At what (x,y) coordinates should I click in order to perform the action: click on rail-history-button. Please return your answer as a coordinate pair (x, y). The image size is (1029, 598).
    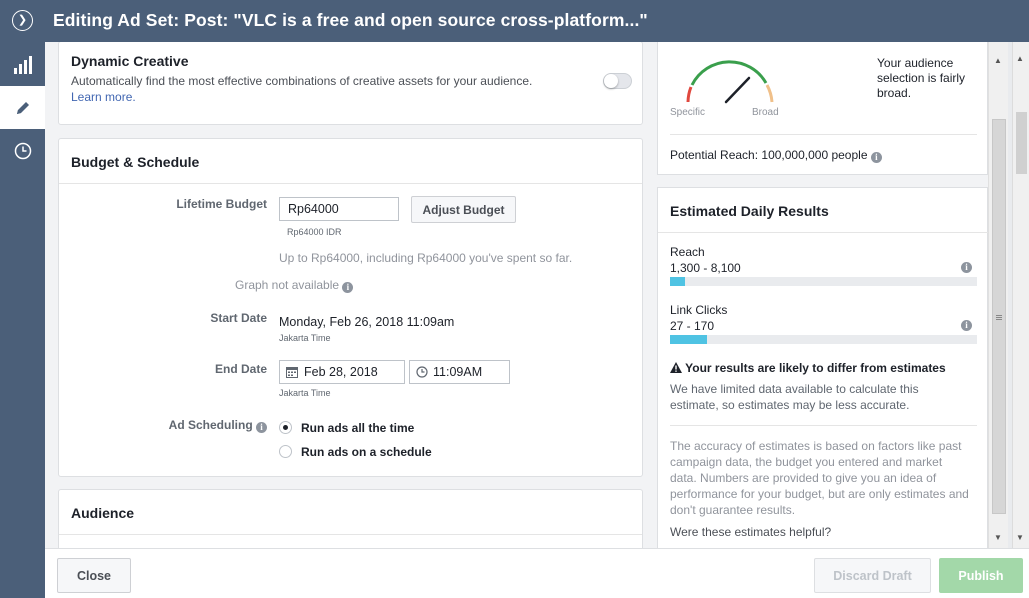
    Looking at the image, I should click on (22, 150).